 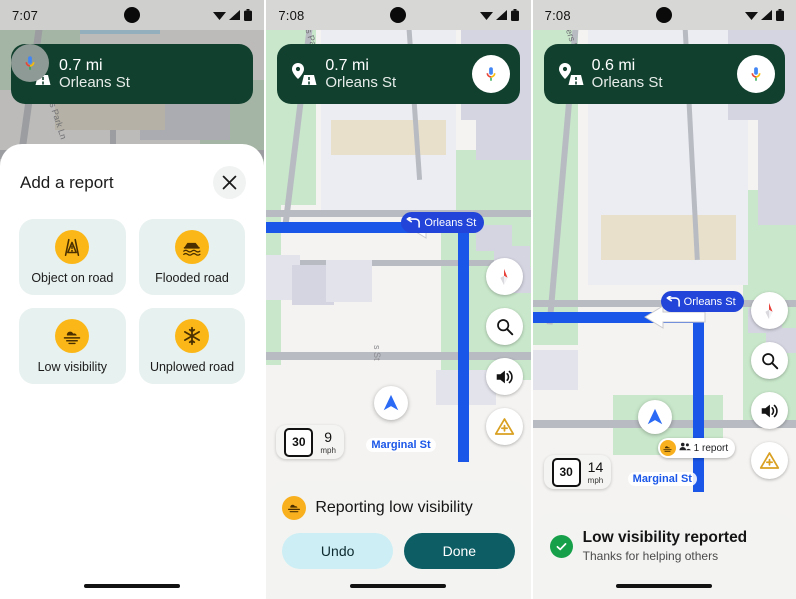 I want to click on navigation-distance: 0.6 mi, so click(x=613, y=65).